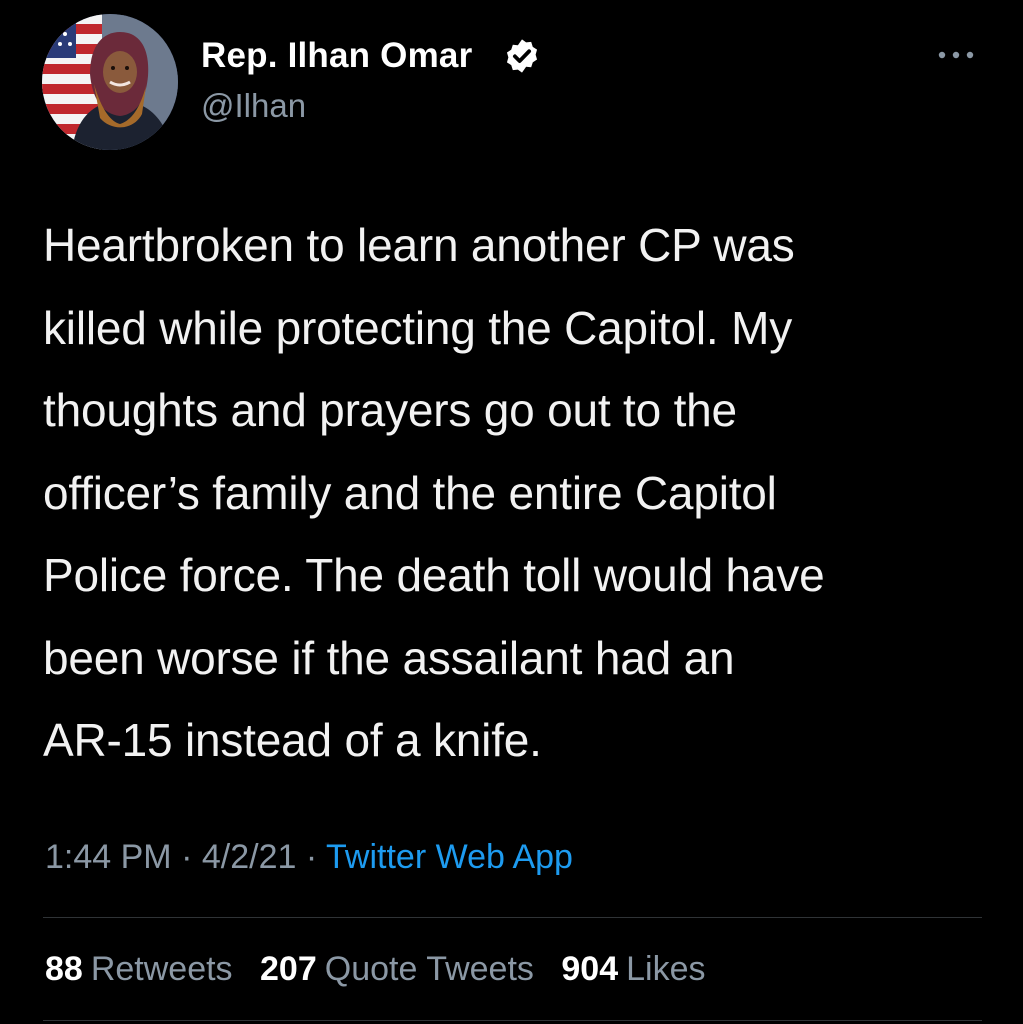  Describe the element at coordinates (666, 969) in the screenshot. I see `likes-label: Likes` at that location.